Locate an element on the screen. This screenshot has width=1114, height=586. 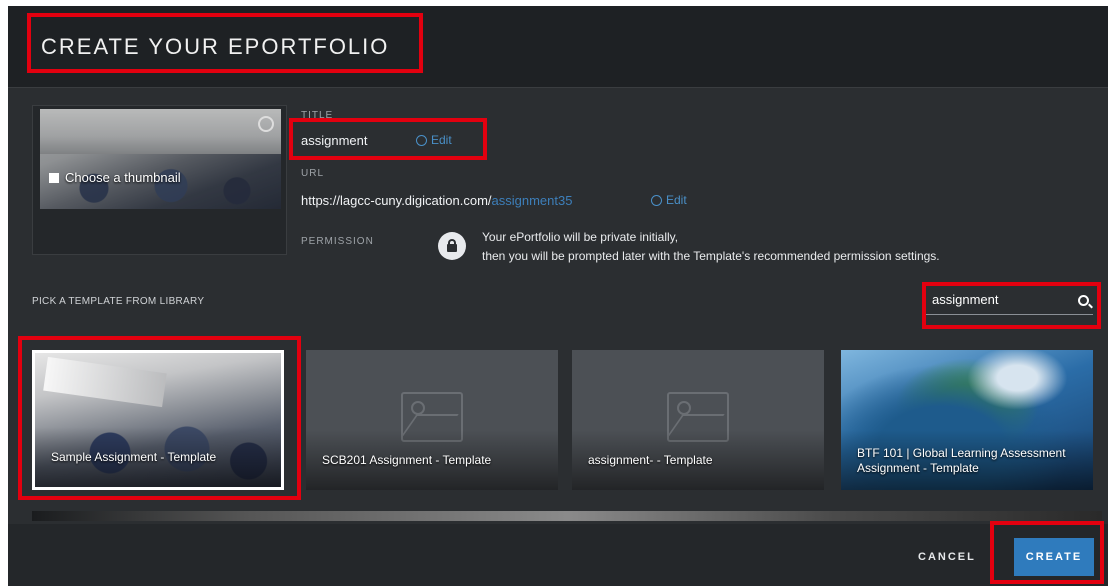
modal-title: CREATE YOUR EPORTFOLIO is located at coordinates (215, 46).